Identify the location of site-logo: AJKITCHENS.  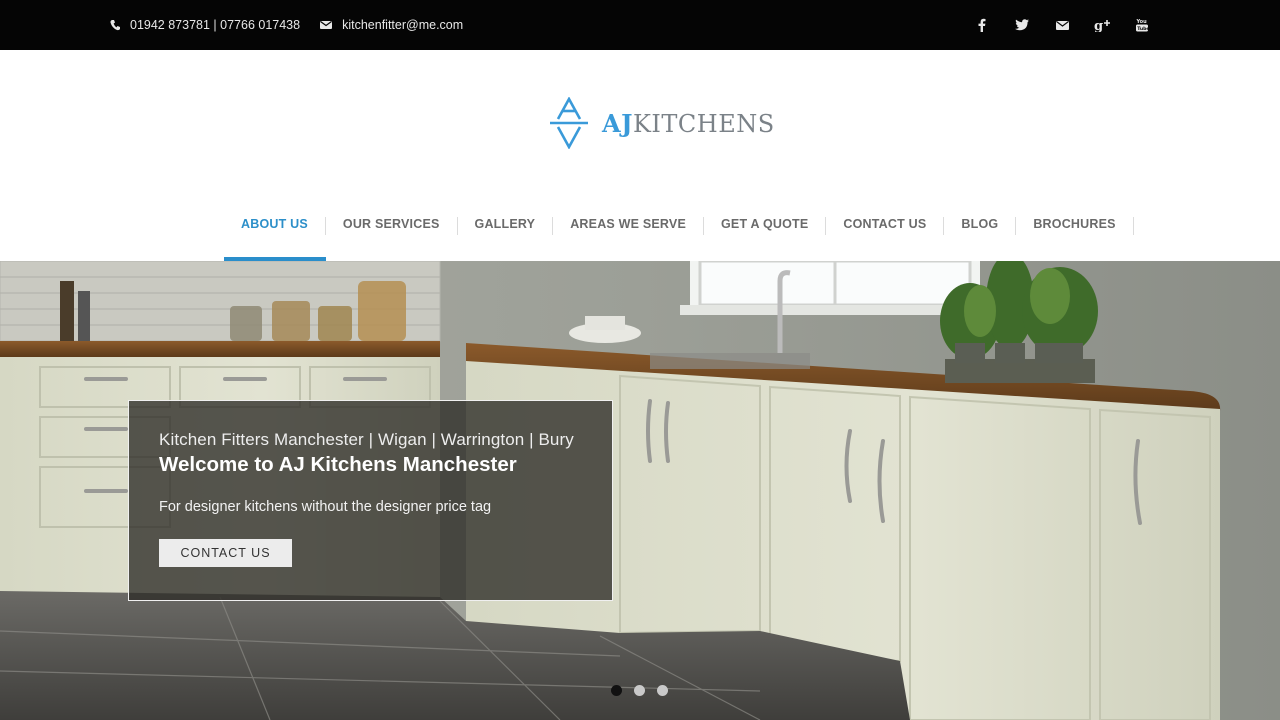
(661, 123).